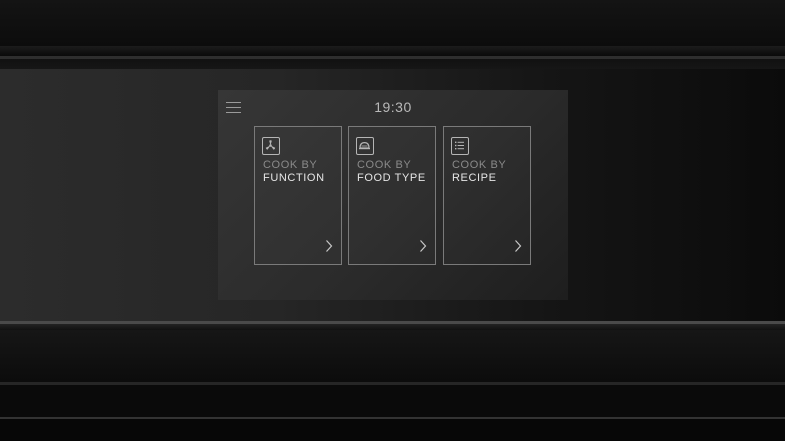 This screenshot has height=441, width=785. Describe the element at coordinates (392, 356) in the screenshot. I see `oven-handle-band` at that location.